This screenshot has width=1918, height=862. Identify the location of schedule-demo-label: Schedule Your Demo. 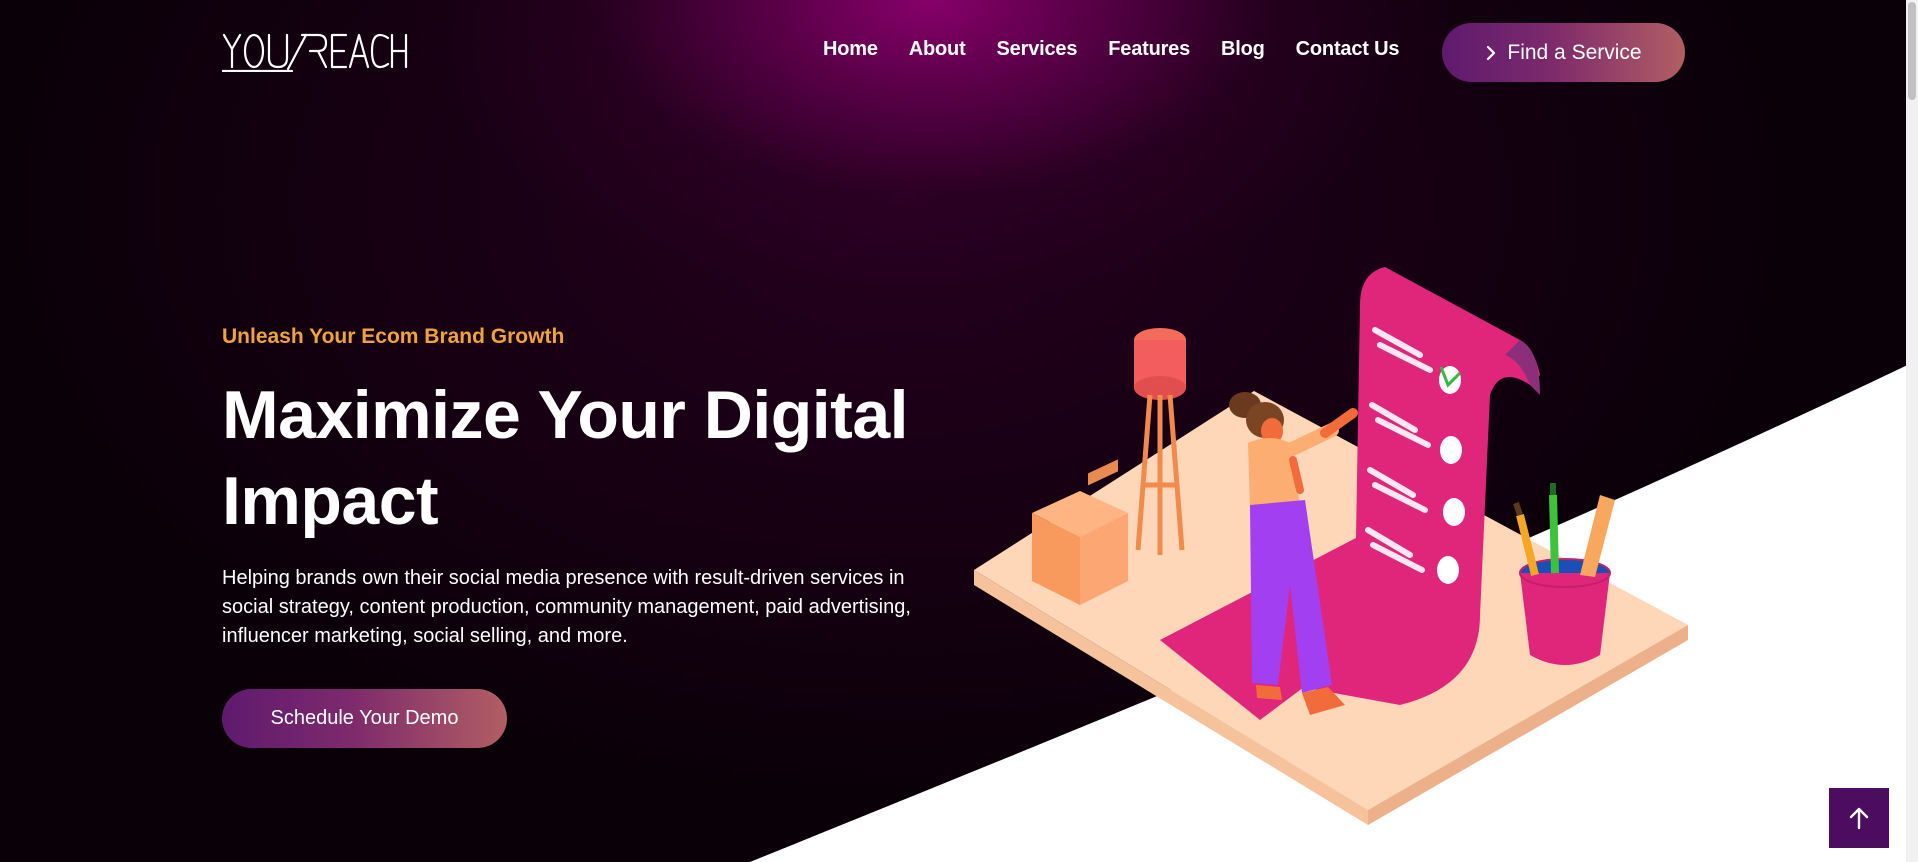
(364, 718).